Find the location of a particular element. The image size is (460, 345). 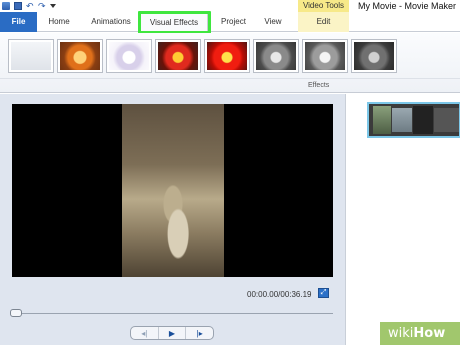

fullscreen-icon: ⤢ is located at coordinates (323, 293).